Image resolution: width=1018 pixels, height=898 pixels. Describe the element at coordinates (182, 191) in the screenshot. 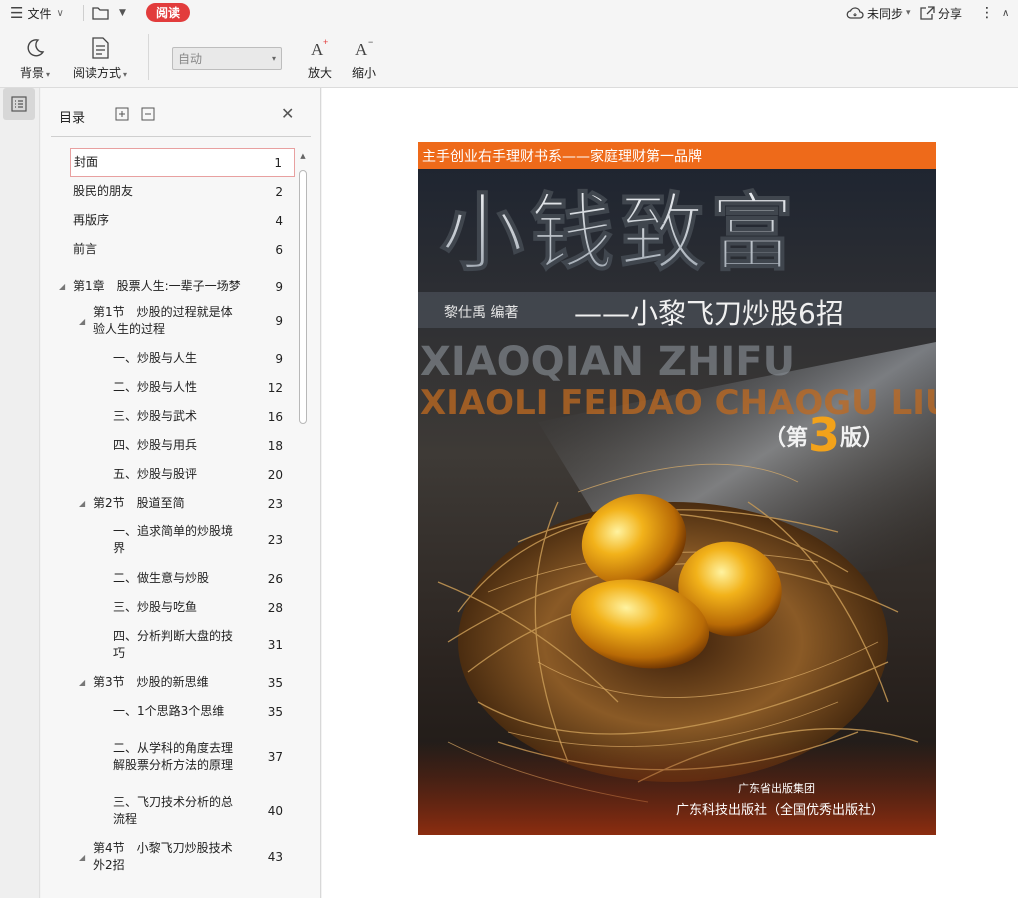

I see `toc-item: 股民的朋友 2` at that location.